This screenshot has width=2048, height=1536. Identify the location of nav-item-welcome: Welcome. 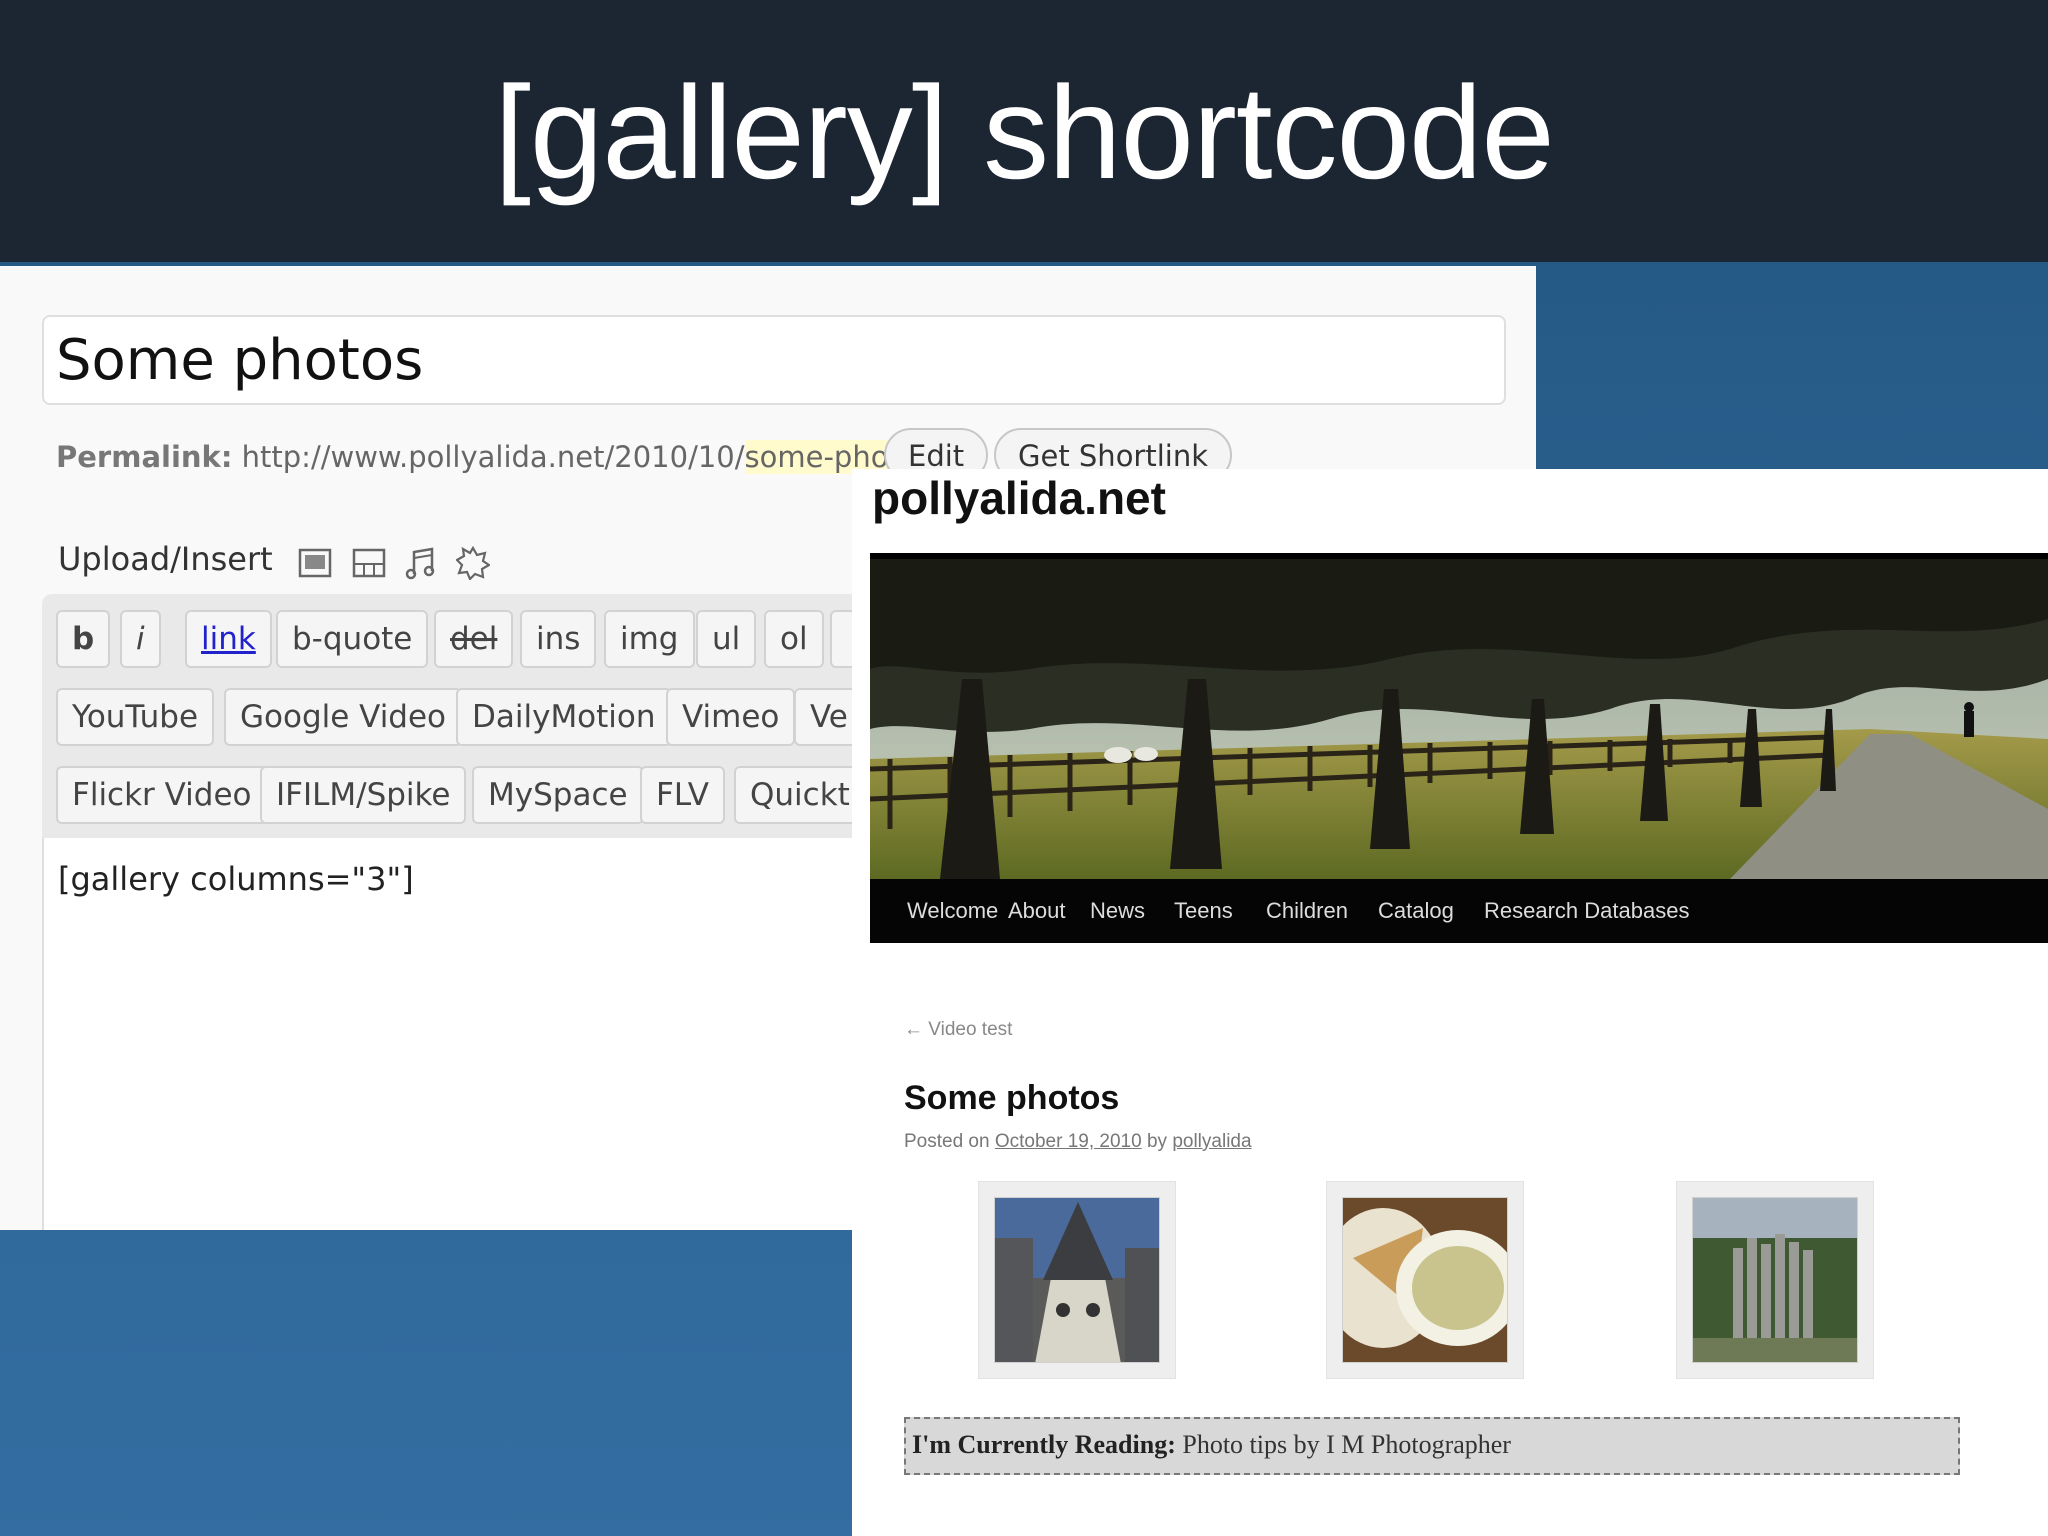
(952, 911).